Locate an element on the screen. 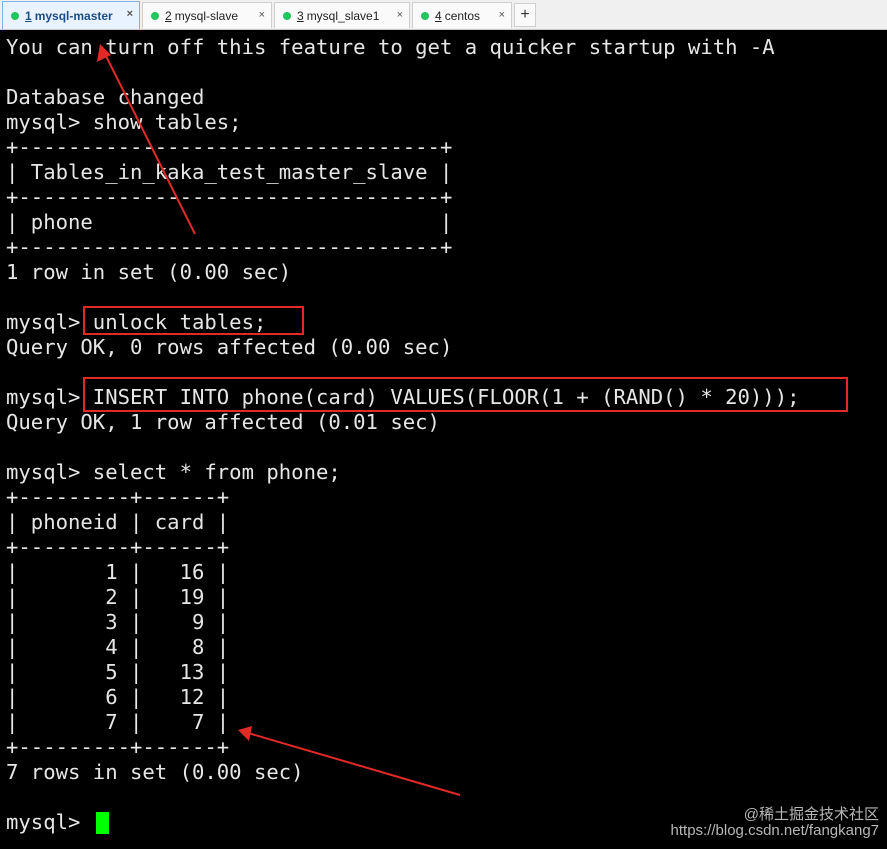  tab-mysql-slave1: 3 mysql_slave1 × is located at coordinates (342, 15).